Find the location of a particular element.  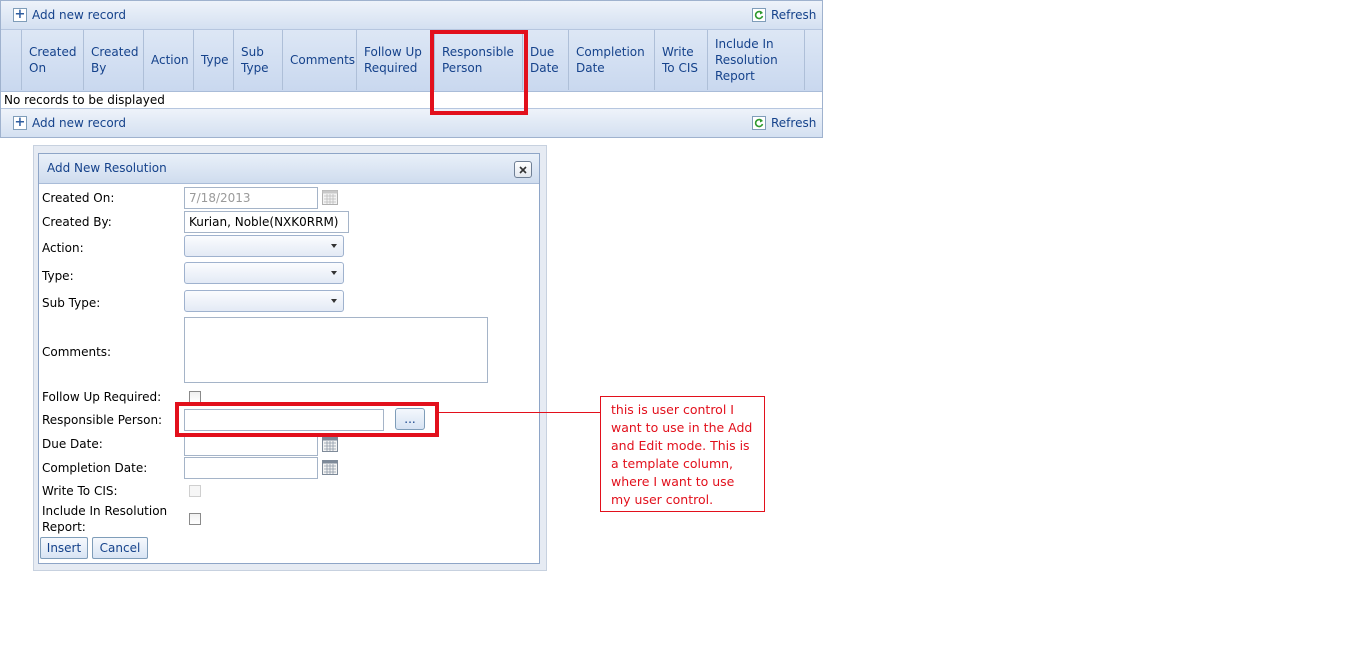

due-date-label: Due Date: is located at coordinates (72, 444).